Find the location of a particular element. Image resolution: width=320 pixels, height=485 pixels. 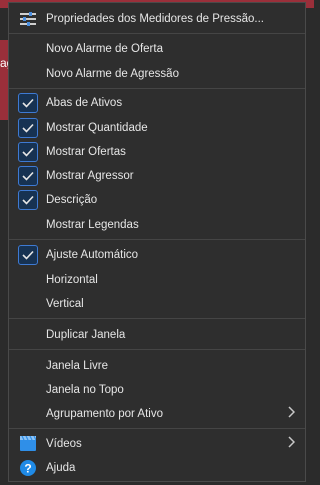

menu-item-auto-fit: Ajuste Automático is located at coordinates (157, 255).